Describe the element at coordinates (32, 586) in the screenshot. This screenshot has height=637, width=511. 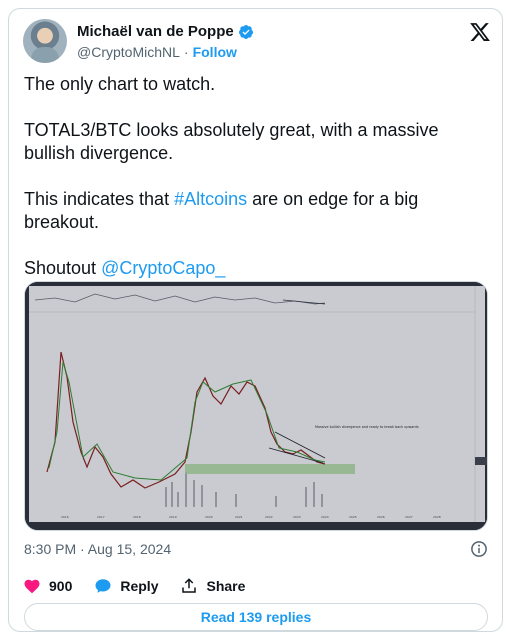
I see `heart-icon` at that location.